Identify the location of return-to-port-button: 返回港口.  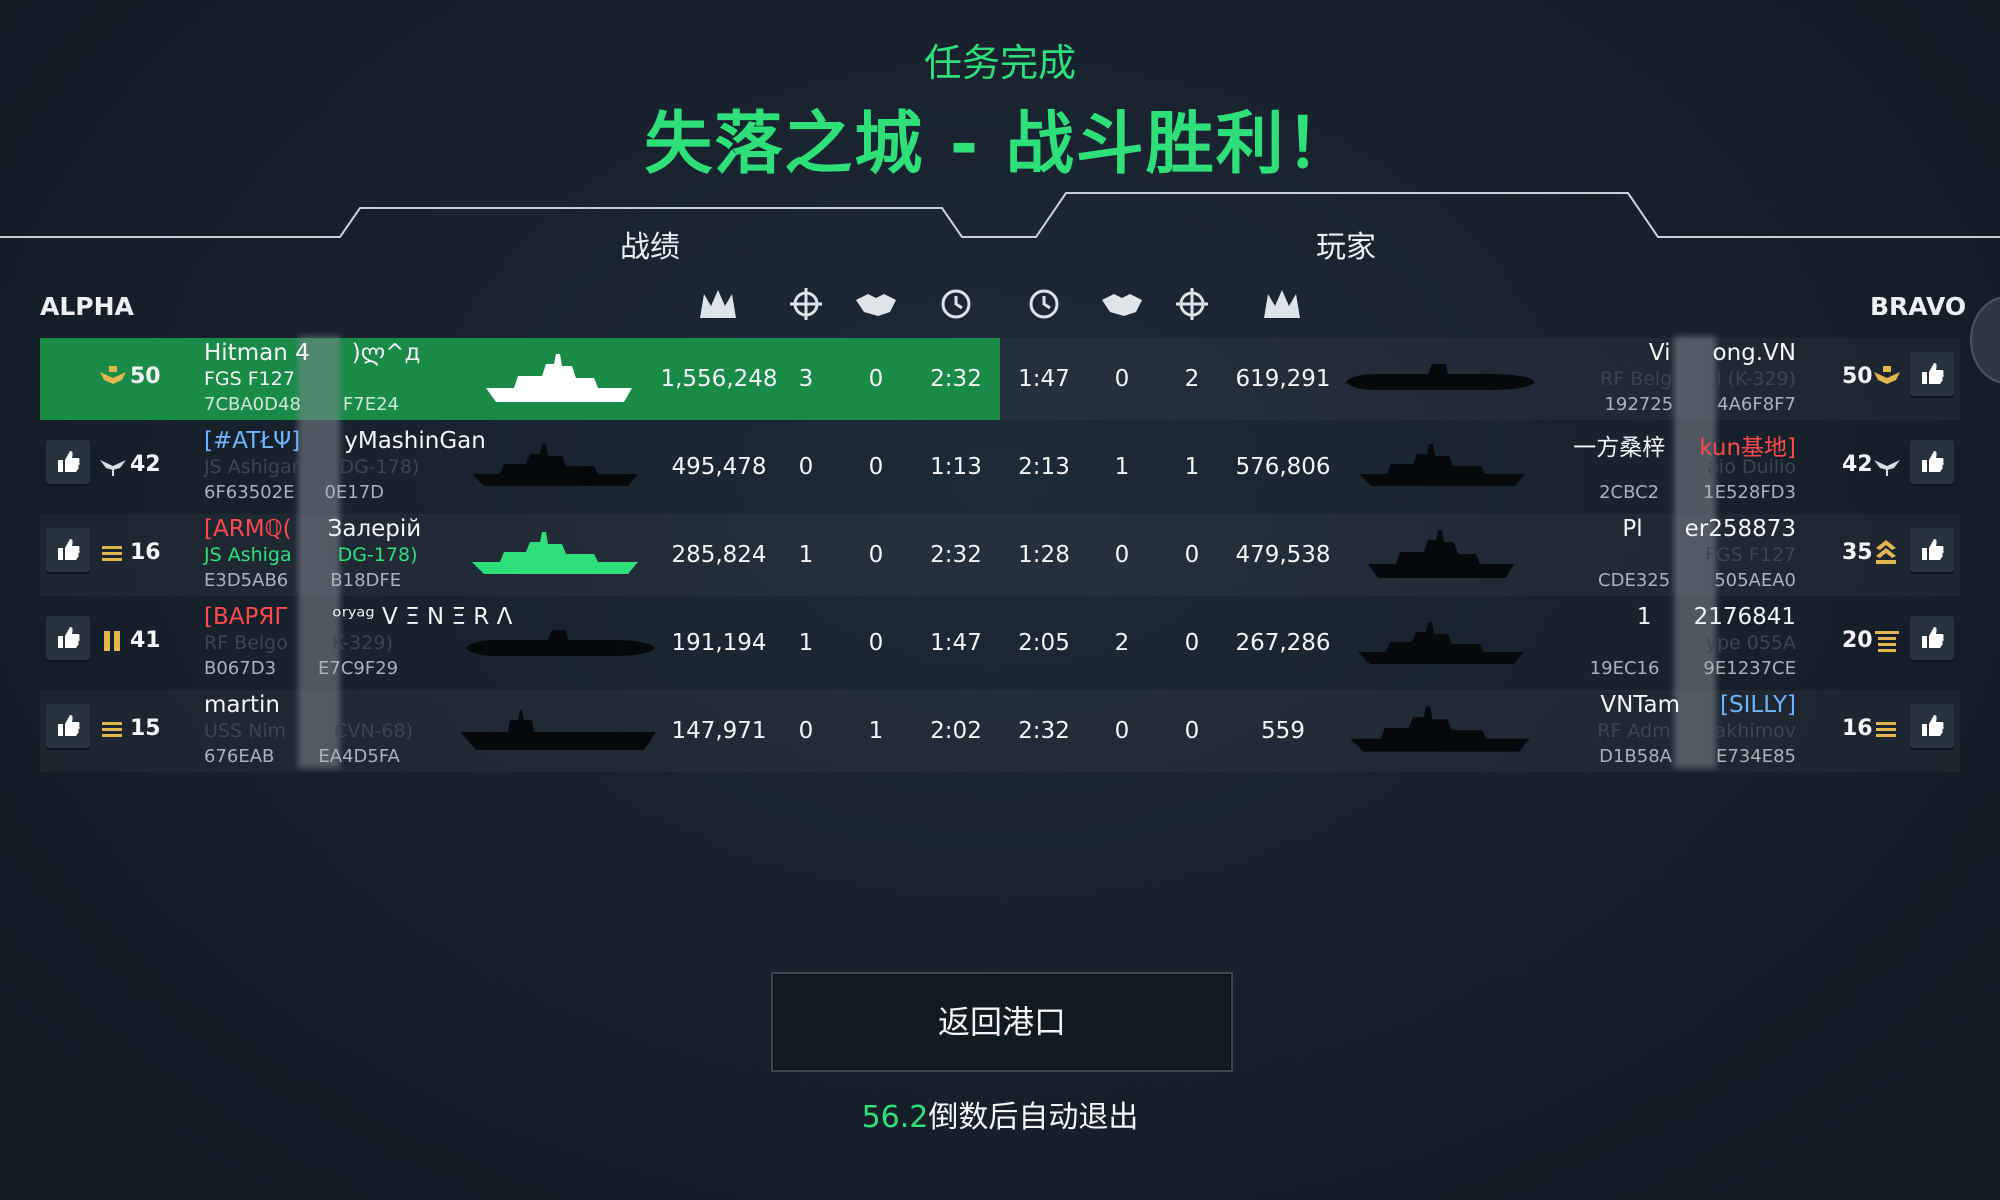
(1002, 1022).